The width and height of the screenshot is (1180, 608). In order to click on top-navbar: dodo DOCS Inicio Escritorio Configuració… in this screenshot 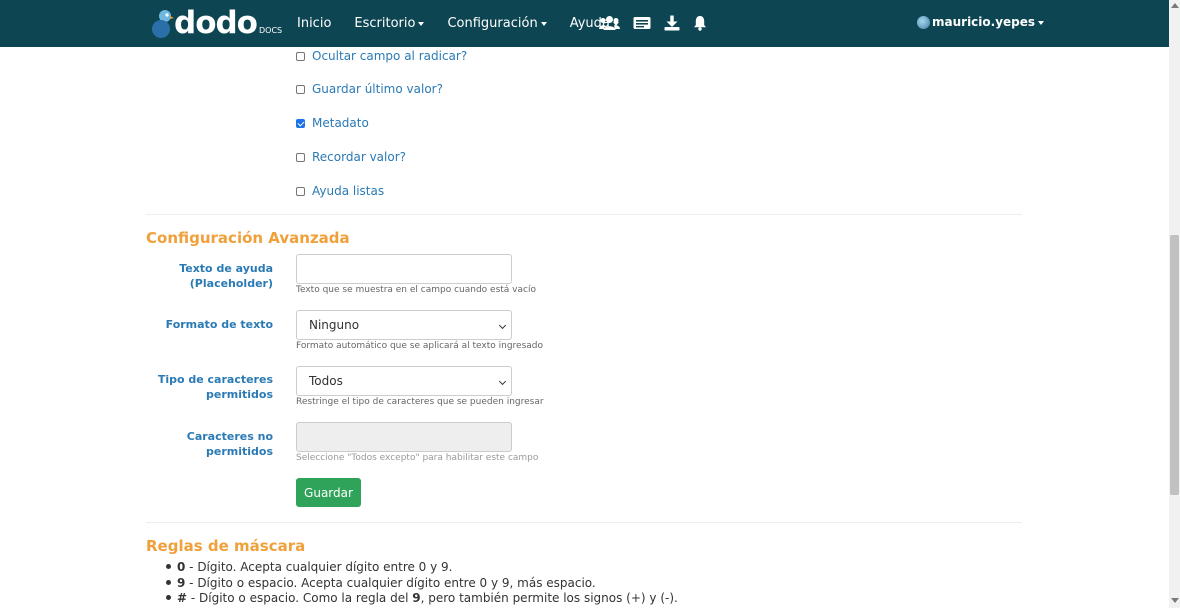, I will do `click(584, 23)`.